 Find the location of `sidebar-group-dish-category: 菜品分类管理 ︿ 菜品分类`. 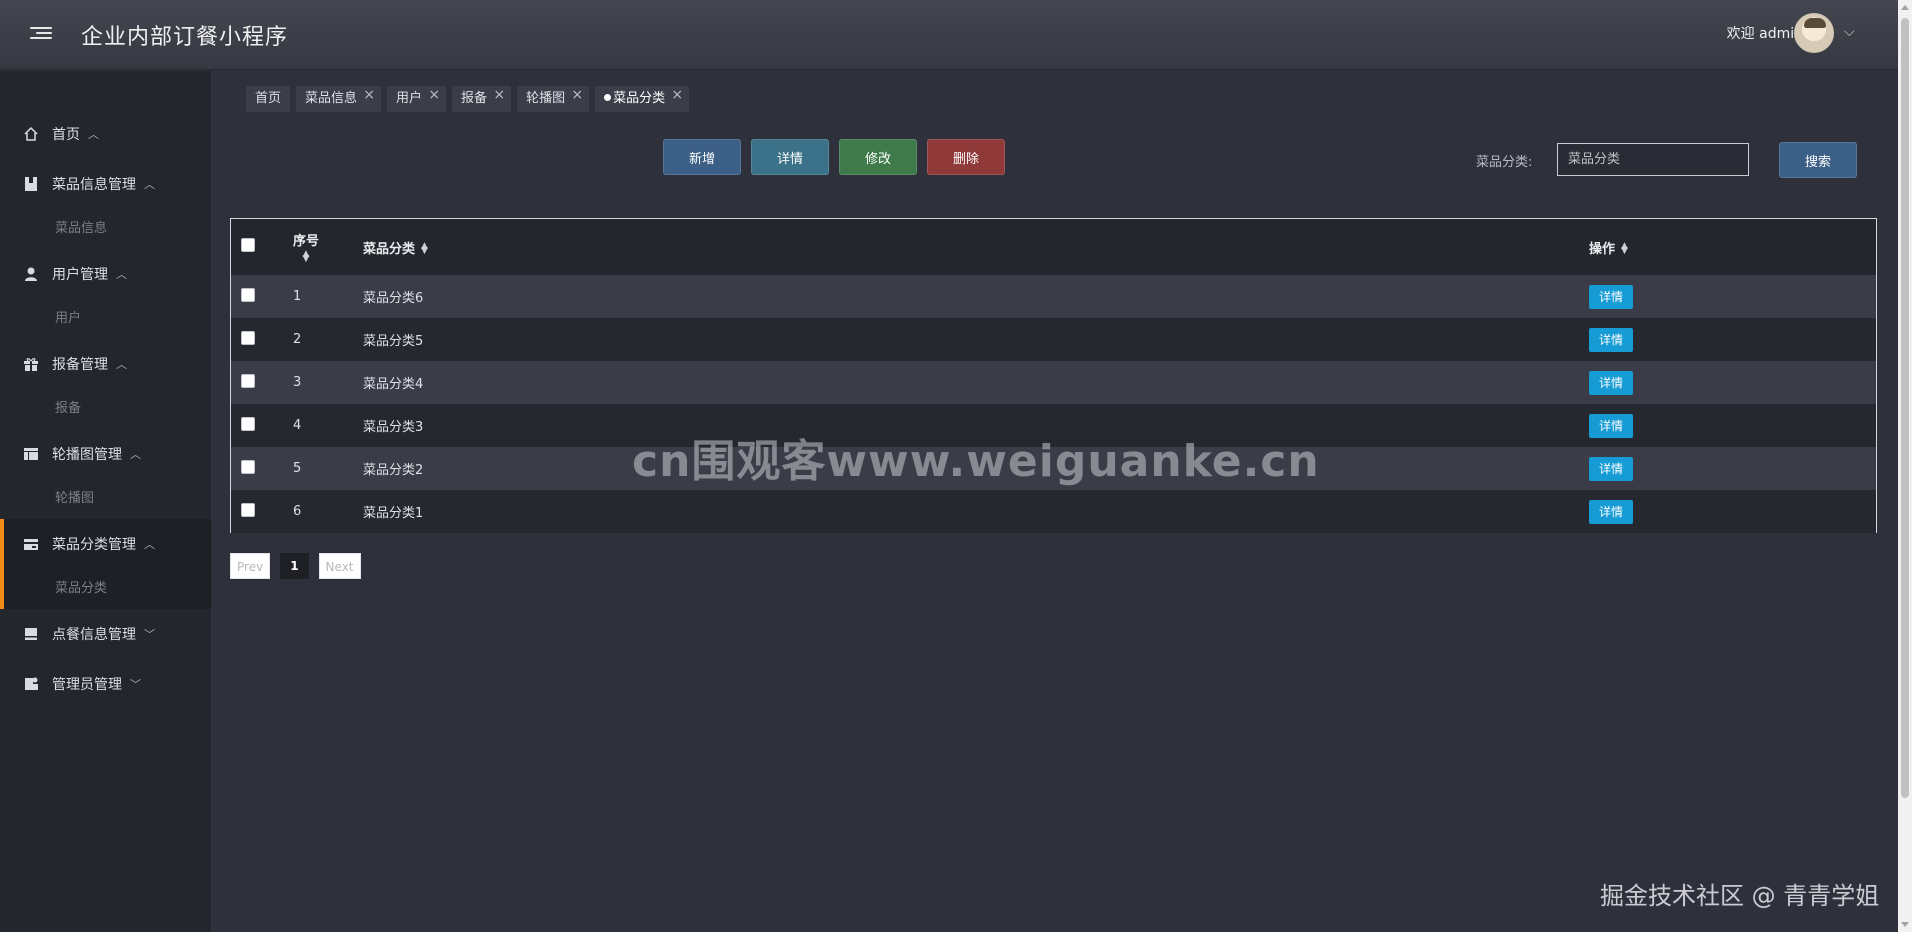

sidebar-group-dish-category: 菜品分类管理 ︿ 菜品分类 is located at coordinates (105, 564).